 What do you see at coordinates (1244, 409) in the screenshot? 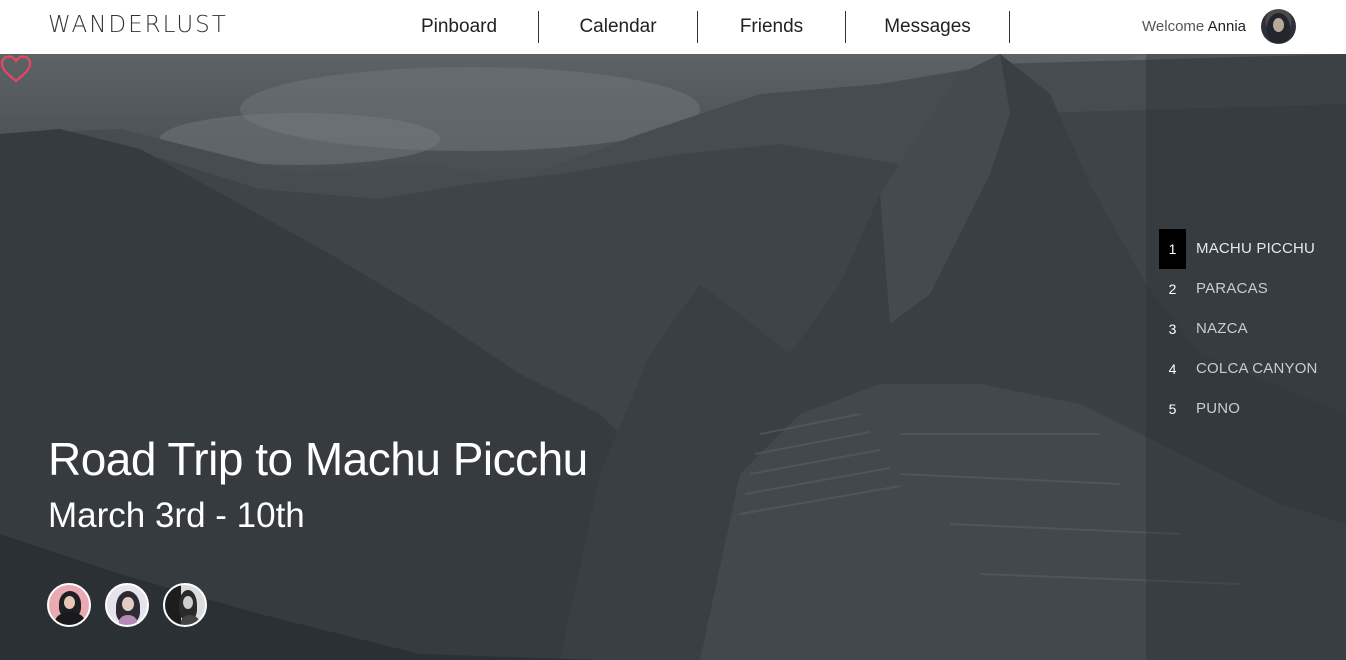
I see `stop-item: 5 PUNO` at bounding box center [1244, 409].